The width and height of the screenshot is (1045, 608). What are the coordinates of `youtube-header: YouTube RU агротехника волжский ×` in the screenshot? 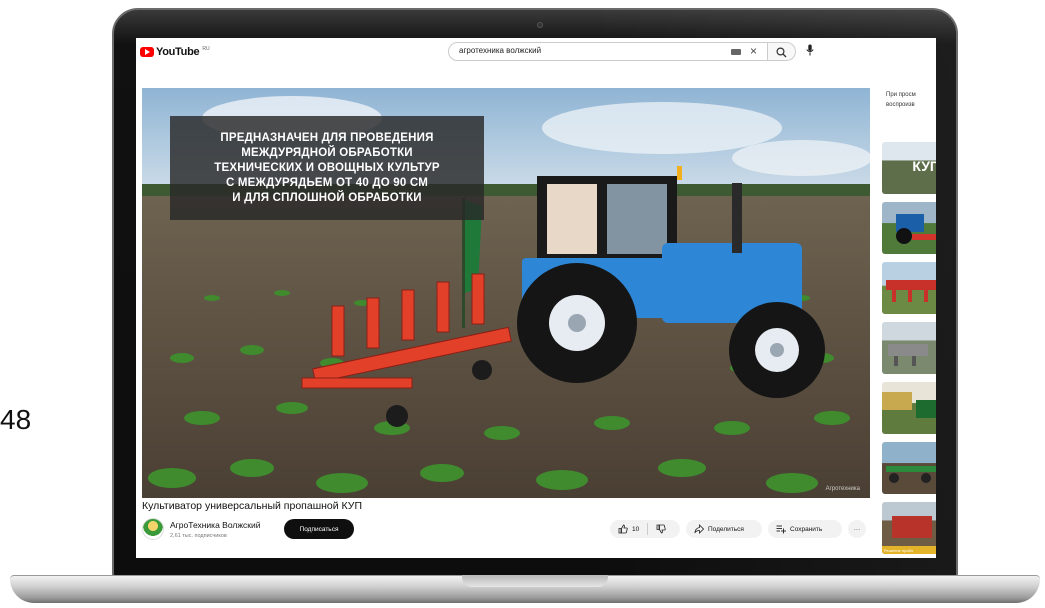 It's located at (536, 52).